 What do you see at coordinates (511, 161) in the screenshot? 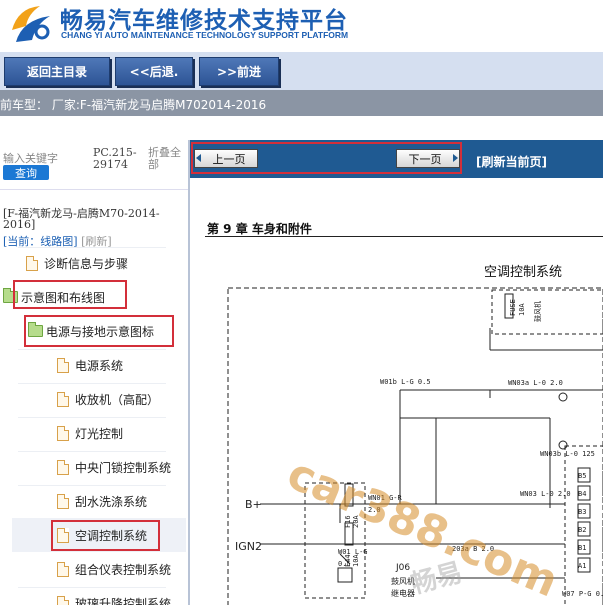
I see `refresh-page-link: [刷新当前页]` at bounding box center [511, 161].